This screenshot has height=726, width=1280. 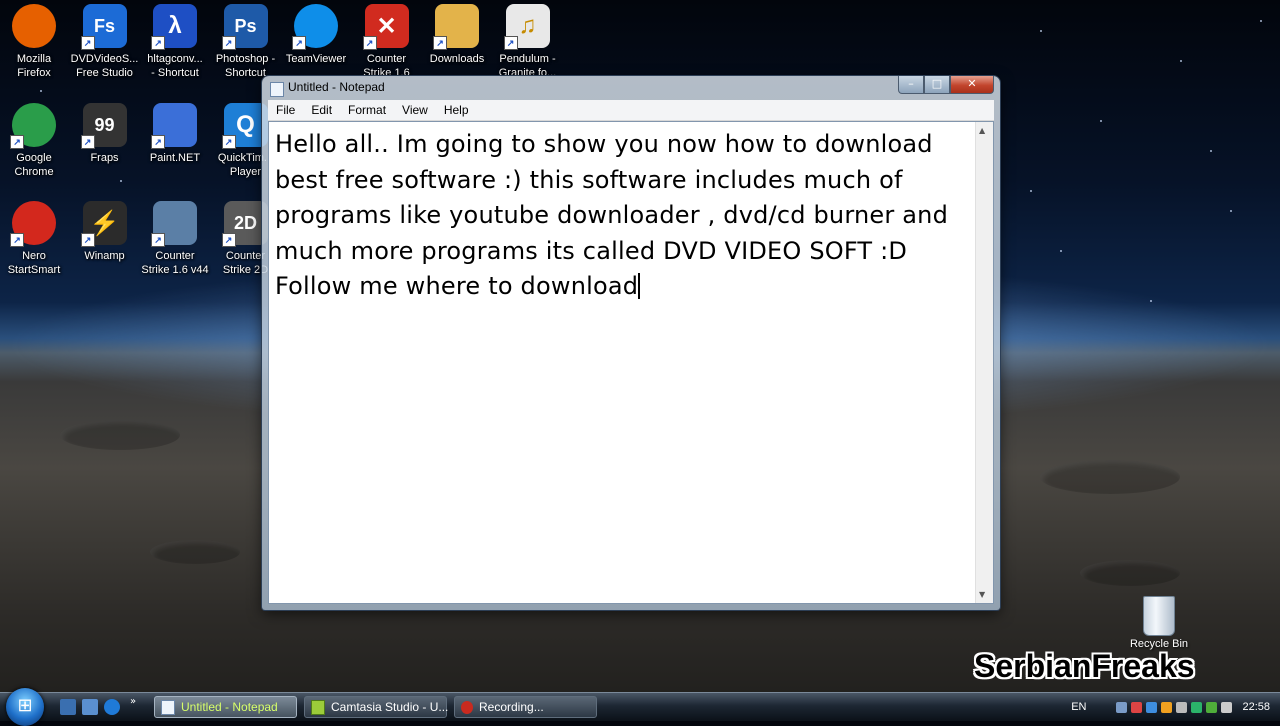 What do you see at coordinates (1227, 707) in the screenshot?
I see `volume-icon` at bounding box center [1227, 707].